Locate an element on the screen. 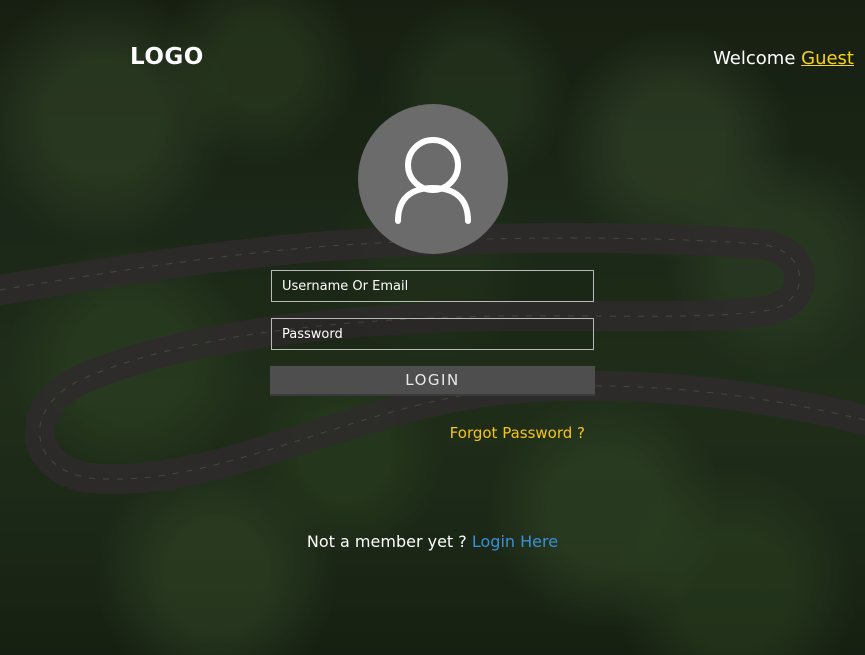 This screenshot has width=865, height=655. user-icon is located at coordinates (433, 180).